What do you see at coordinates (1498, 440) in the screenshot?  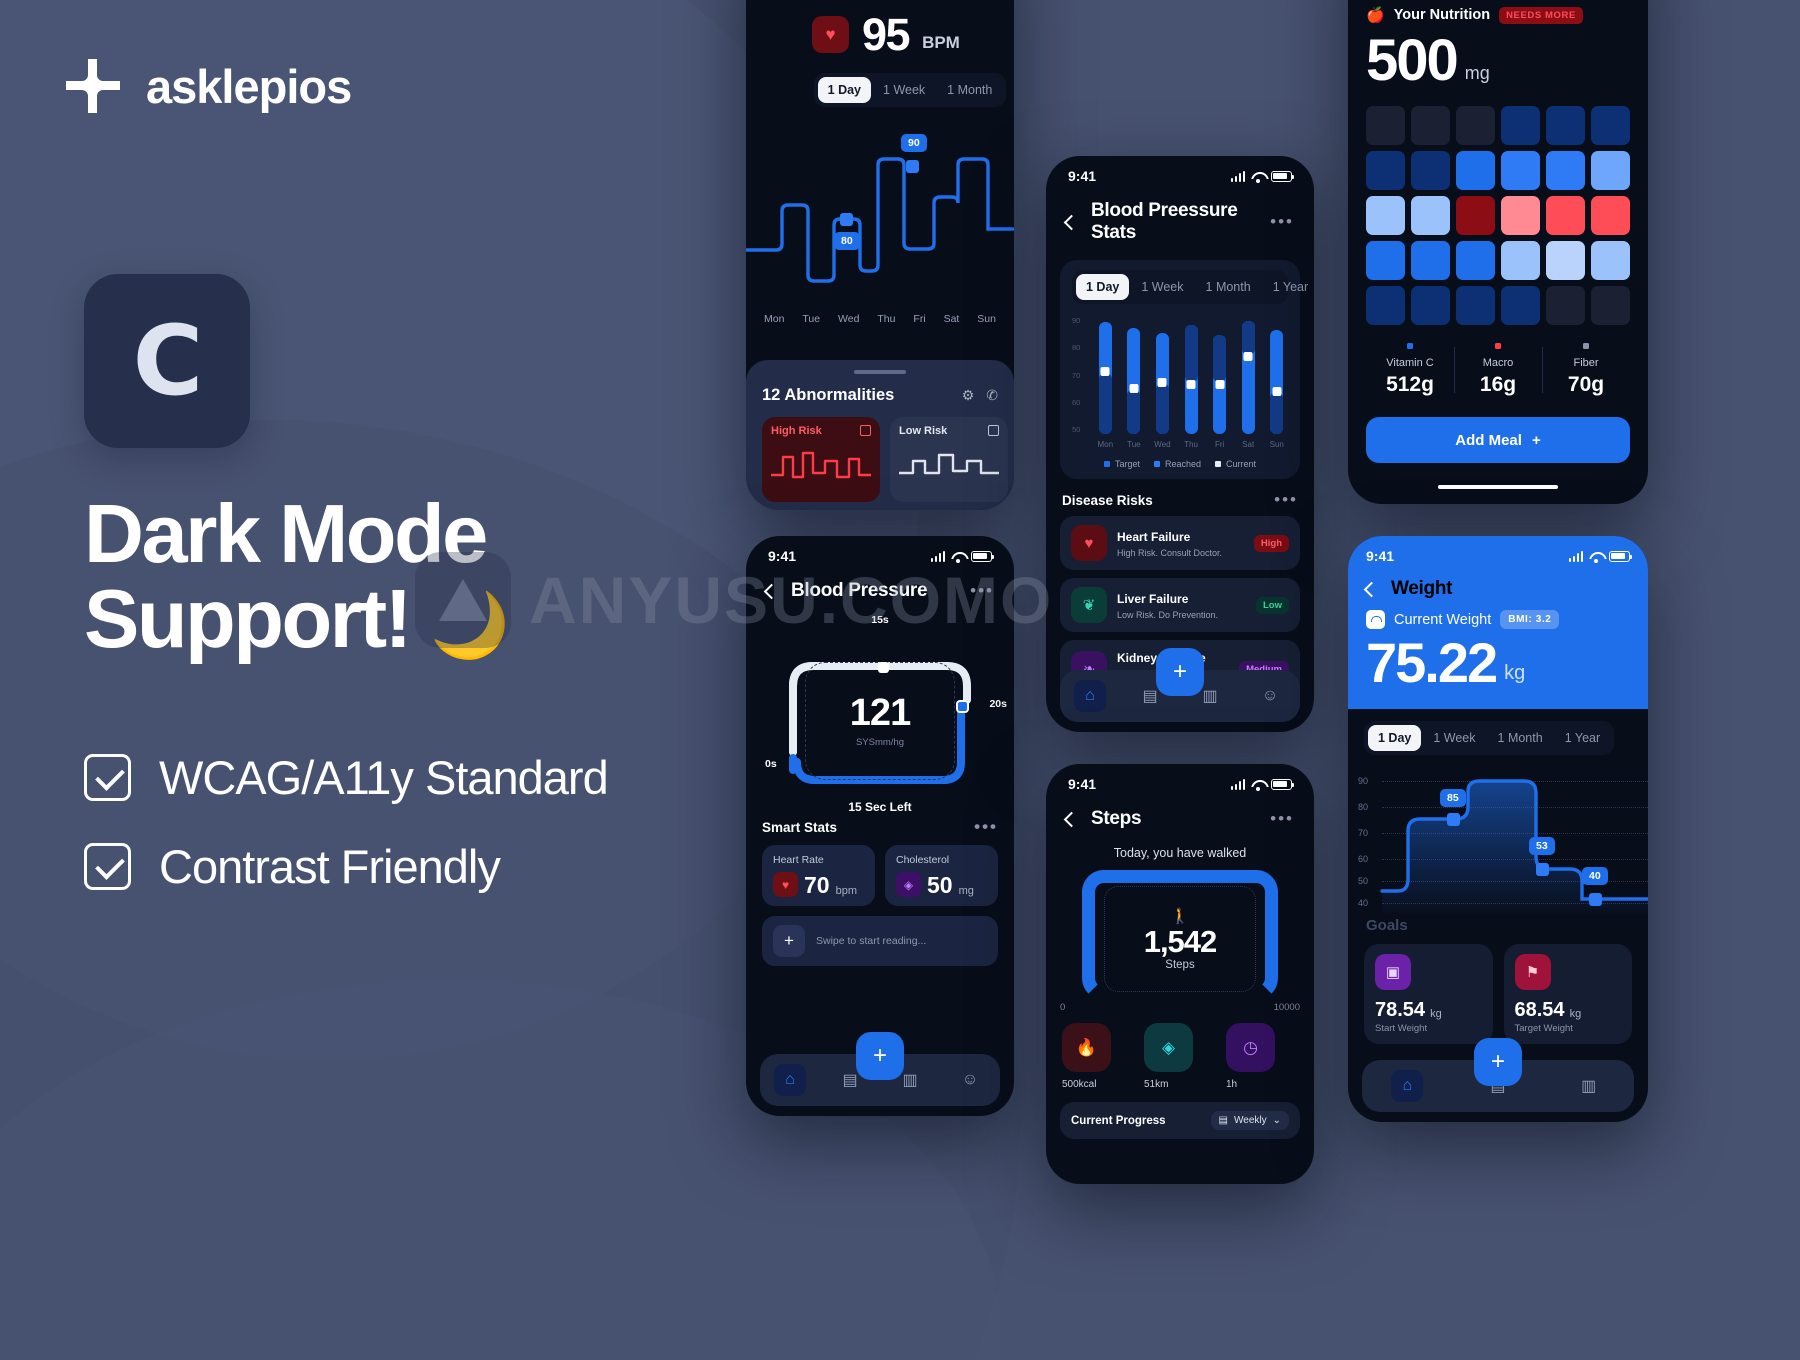 I see `add-meal-button: Add Meal +` at bounding box center [1498, 440].